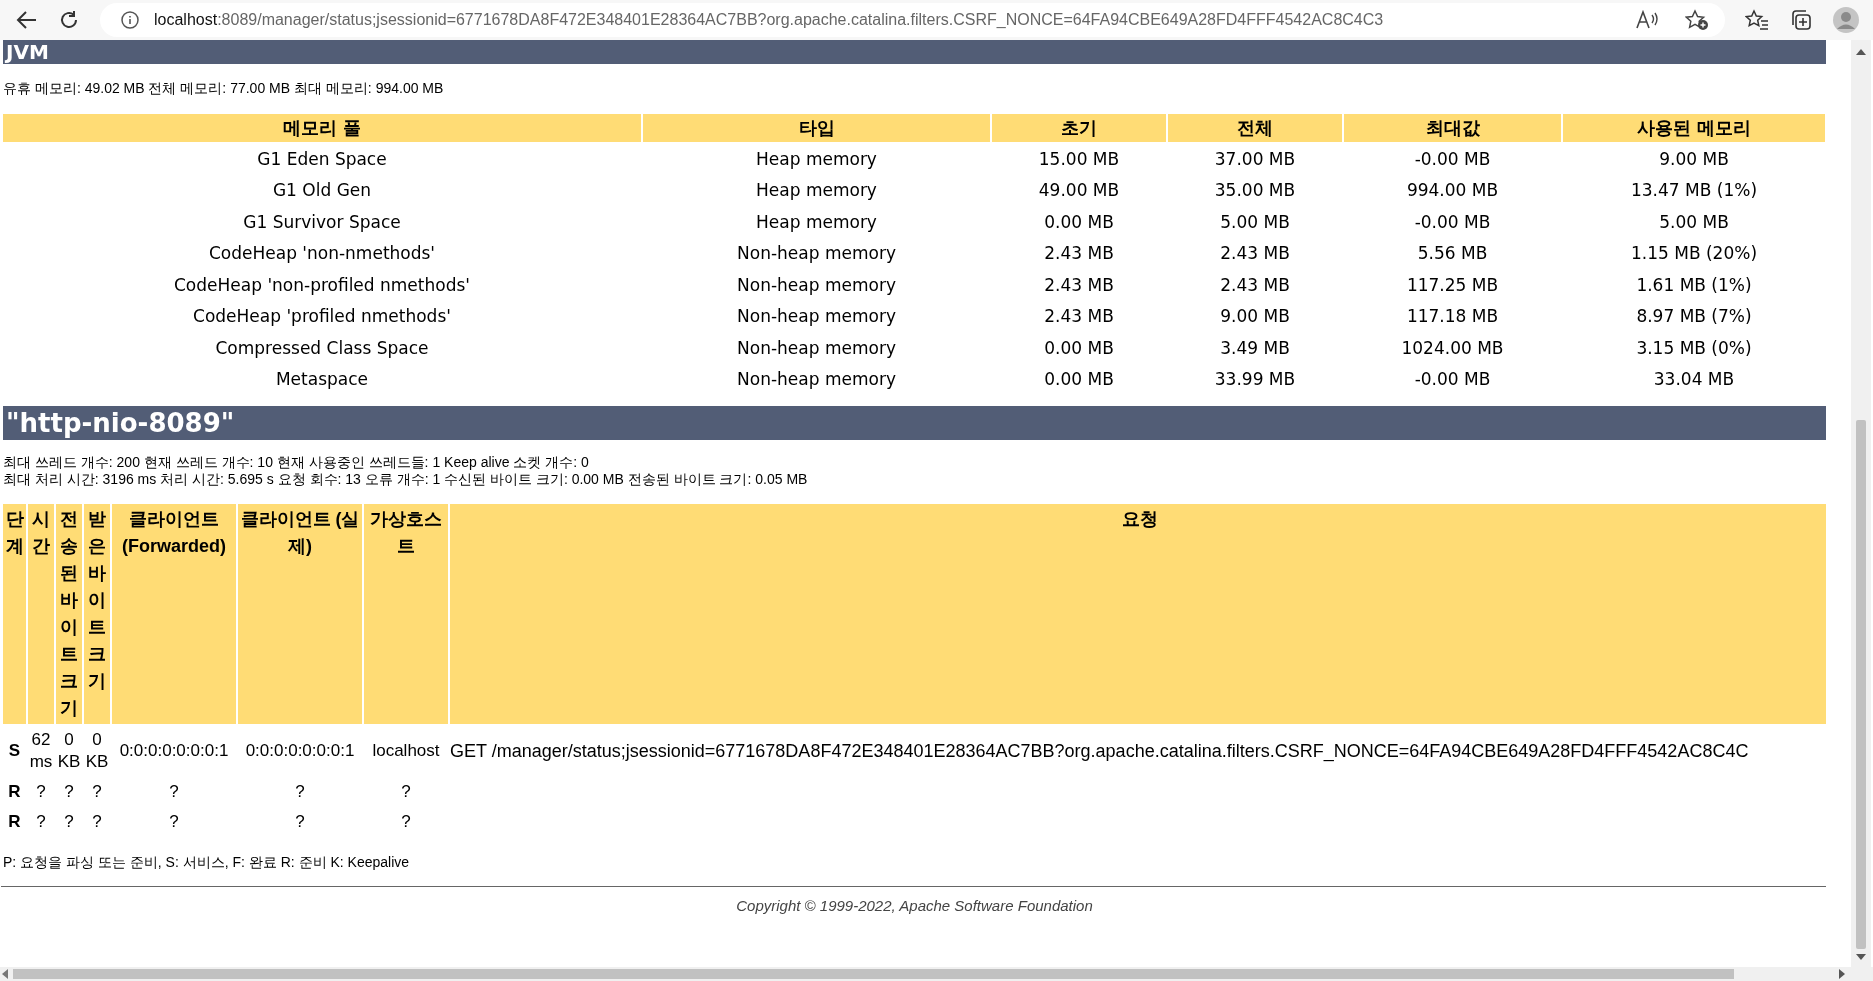 This screenshot has width=1873, height=981. Describe the element at coordinates (1255, 191) in the screenshot. I see `table-cell-text: 35.00 MB` at that location.